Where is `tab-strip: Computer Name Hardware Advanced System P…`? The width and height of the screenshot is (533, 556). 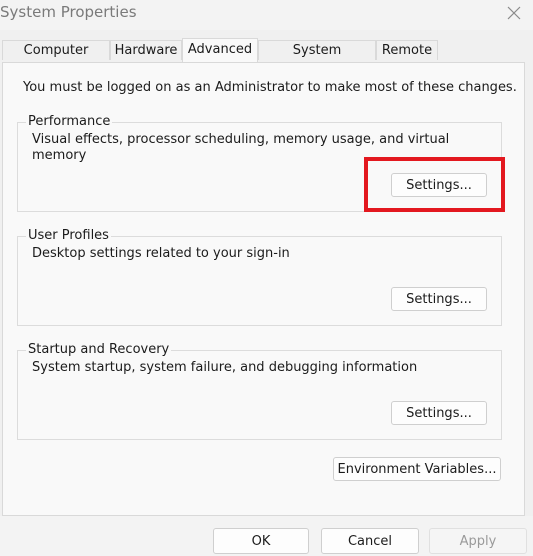 tab-strip: Computer Name Hardware Advanced System P… is located at coordinates (266, 57).